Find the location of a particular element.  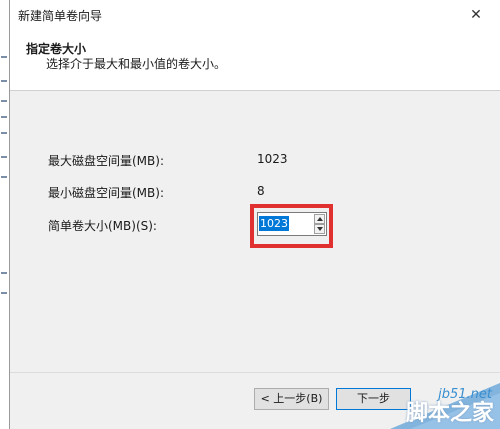

min-space-value: 8 is located at coordinates (261, 191).